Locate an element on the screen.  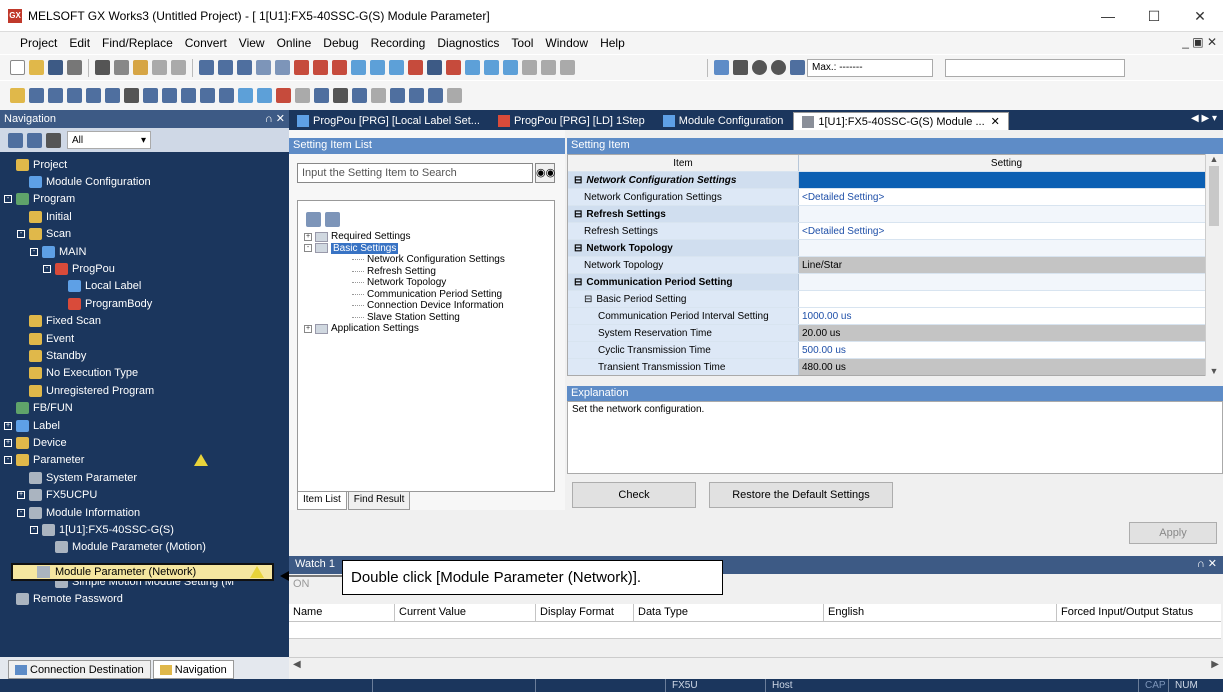
menu-online: Online is located at coordinates (294, 43).